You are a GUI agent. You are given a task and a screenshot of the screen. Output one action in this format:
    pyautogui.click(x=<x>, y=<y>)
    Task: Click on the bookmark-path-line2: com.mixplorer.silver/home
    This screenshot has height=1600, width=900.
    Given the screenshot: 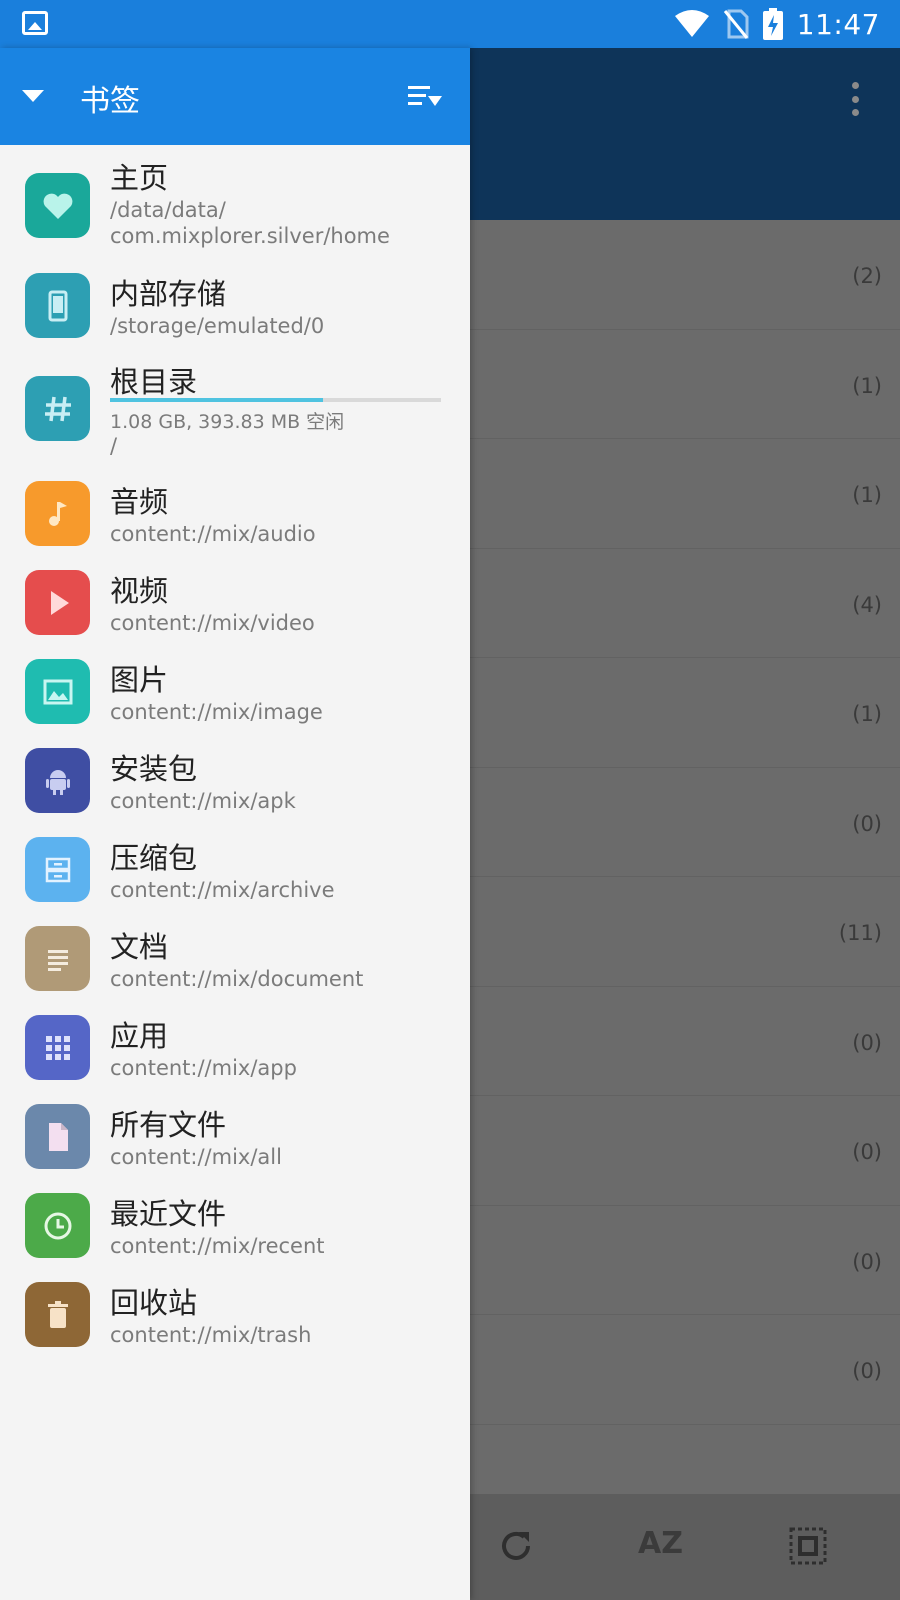 What is the action you would take?
    pyautogui.click(x=250, y=236)
    